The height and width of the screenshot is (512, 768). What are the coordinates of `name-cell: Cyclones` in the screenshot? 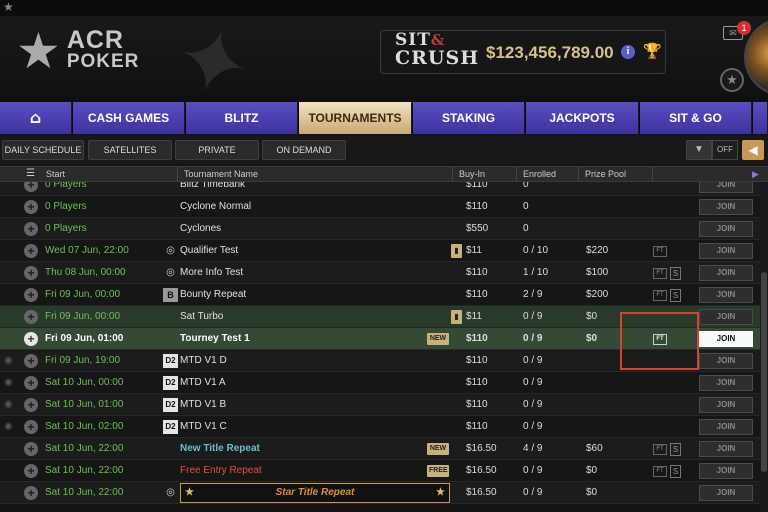 It's located at (201, 228).